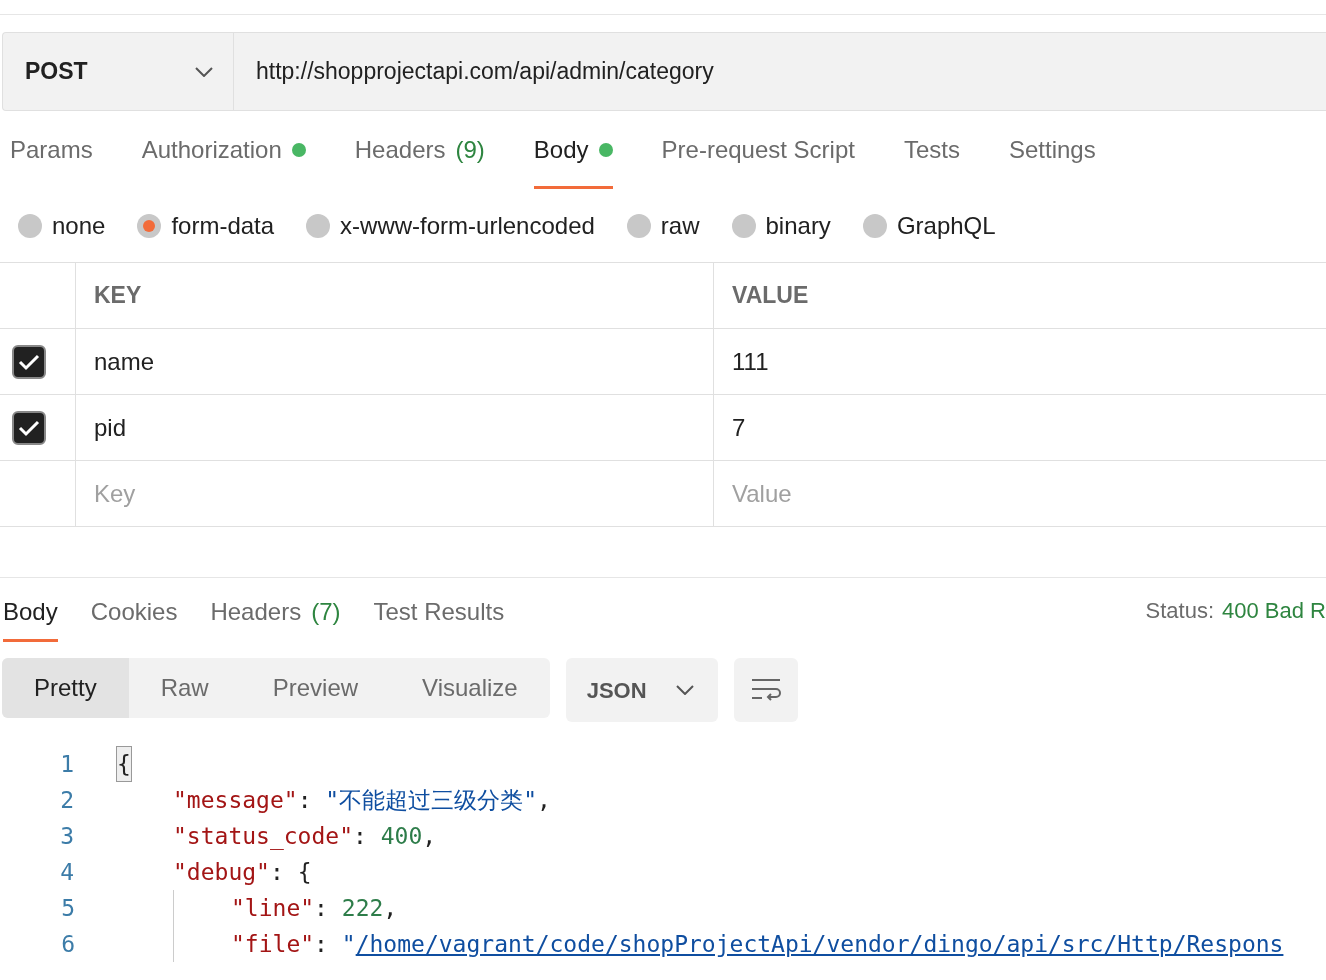 The image size is (1326, 980). I want to click on view-mode-button: Preview, so click(315, 688).